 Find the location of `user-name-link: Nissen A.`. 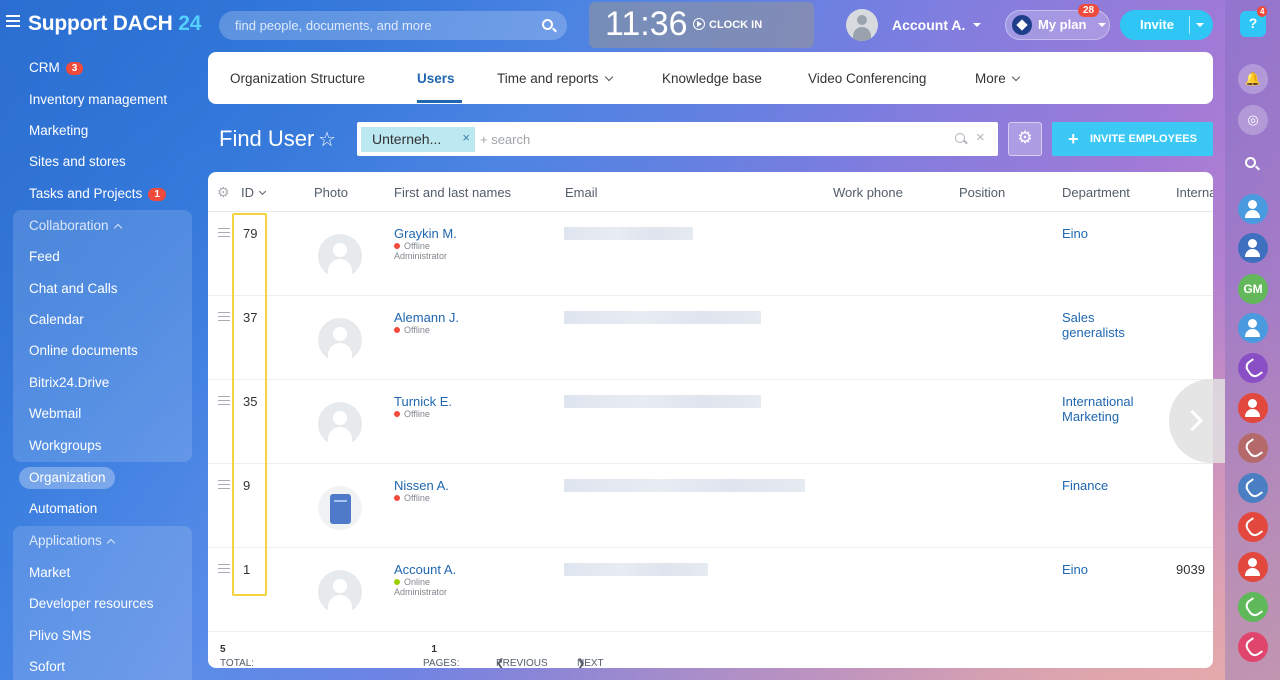

user-name-link: Nissen A. is located at coordinates (421, 485).